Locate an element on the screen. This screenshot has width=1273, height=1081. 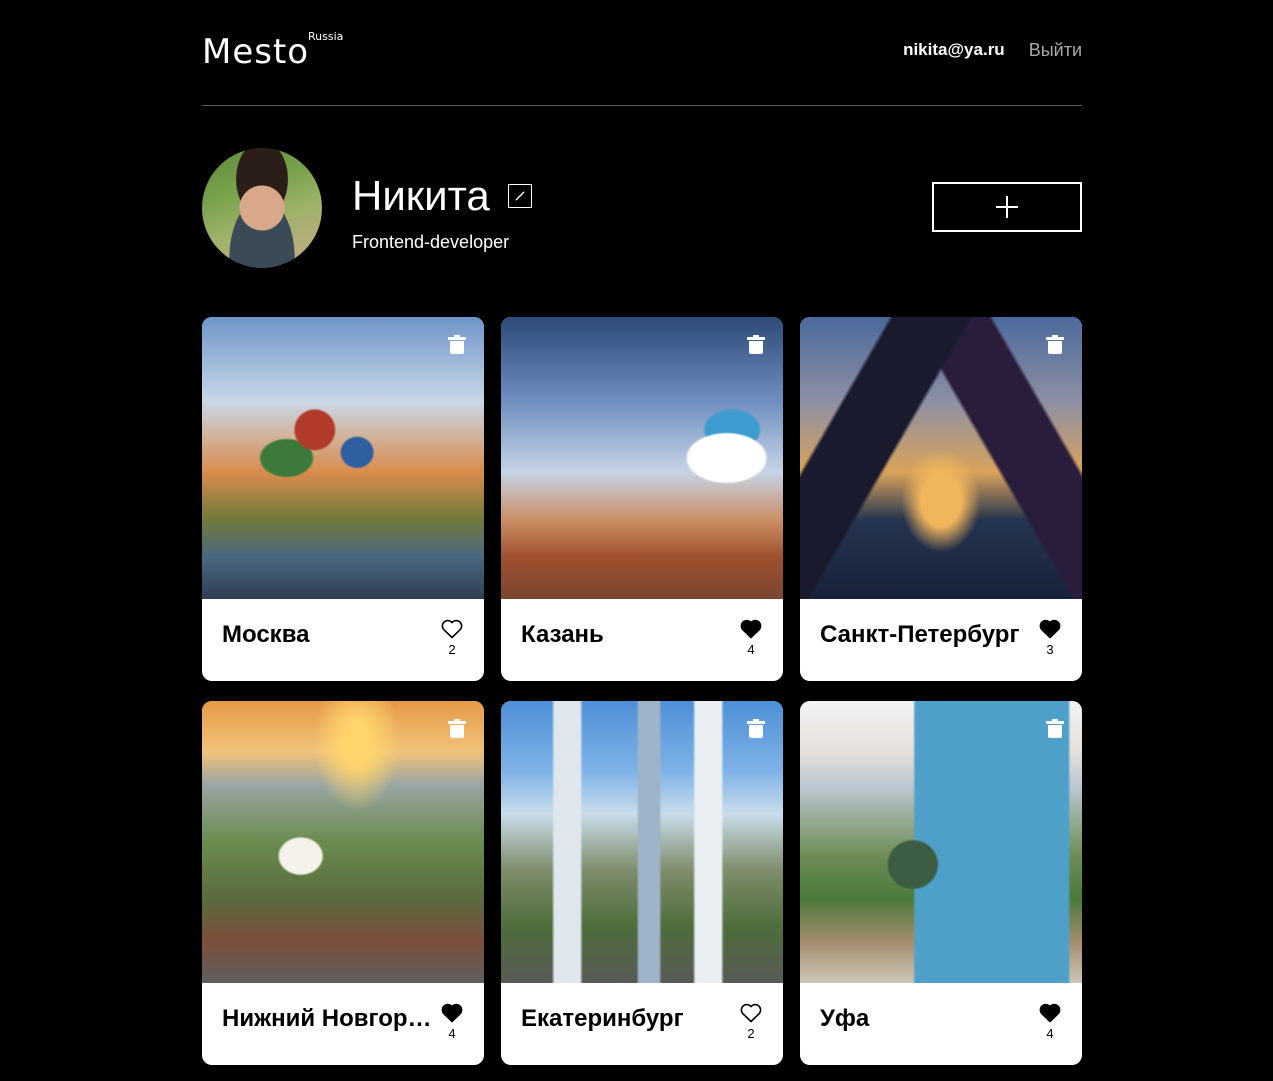
profile-info: Никита Frontend-developer is located at coordinates (442, 212).